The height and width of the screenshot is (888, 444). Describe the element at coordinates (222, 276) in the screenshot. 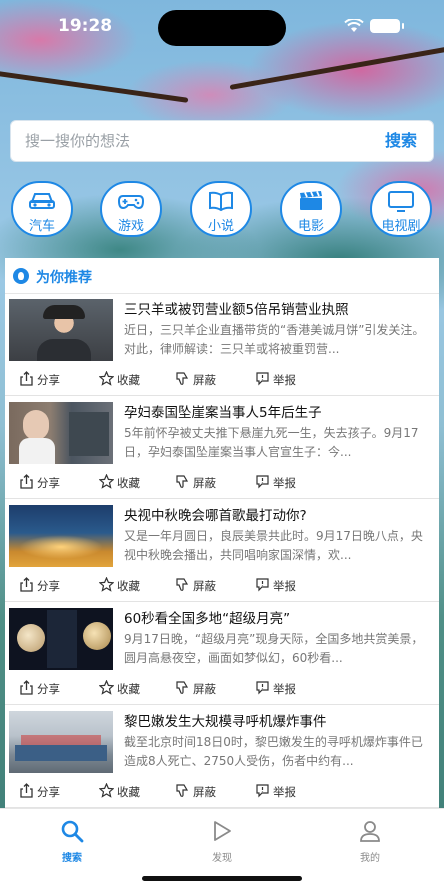

I see `feed-header: 为你推荐` at that location.